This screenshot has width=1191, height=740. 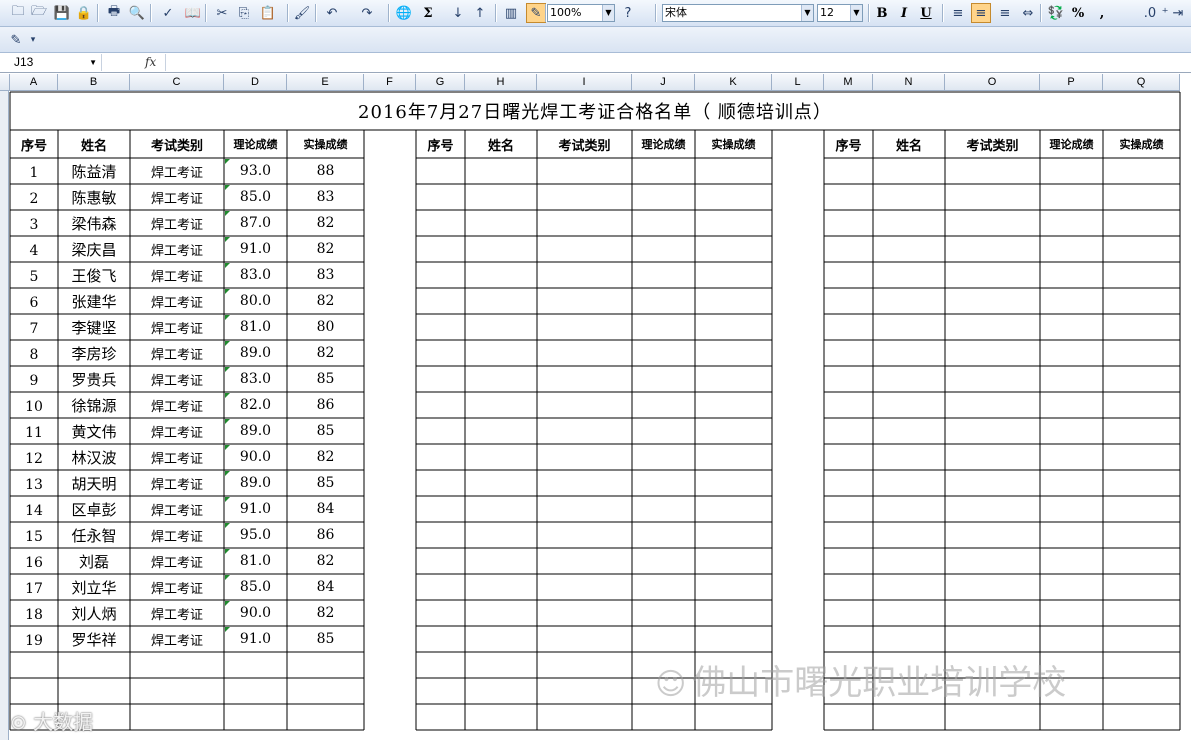 What do you see at coordinates (114, 13) in the screenshot?
I see `print-icon: 🖶` at bounding box center [114, 13].